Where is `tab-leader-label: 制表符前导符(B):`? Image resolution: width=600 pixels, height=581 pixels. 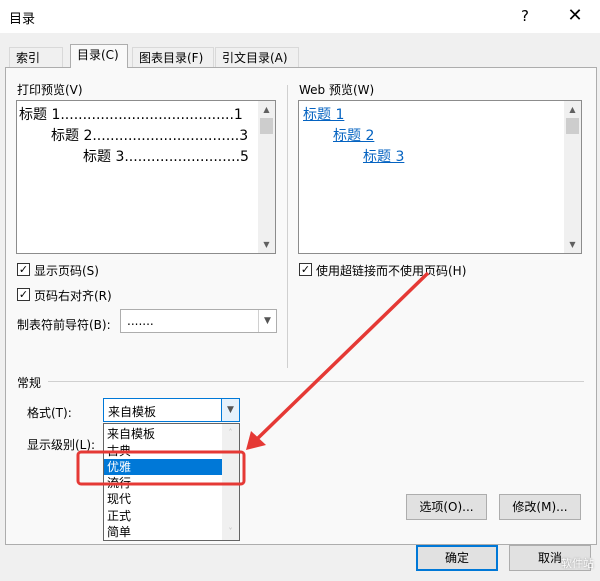 tab-leader-label: 制表符前导符(B): is located at coordinates (64, 325).